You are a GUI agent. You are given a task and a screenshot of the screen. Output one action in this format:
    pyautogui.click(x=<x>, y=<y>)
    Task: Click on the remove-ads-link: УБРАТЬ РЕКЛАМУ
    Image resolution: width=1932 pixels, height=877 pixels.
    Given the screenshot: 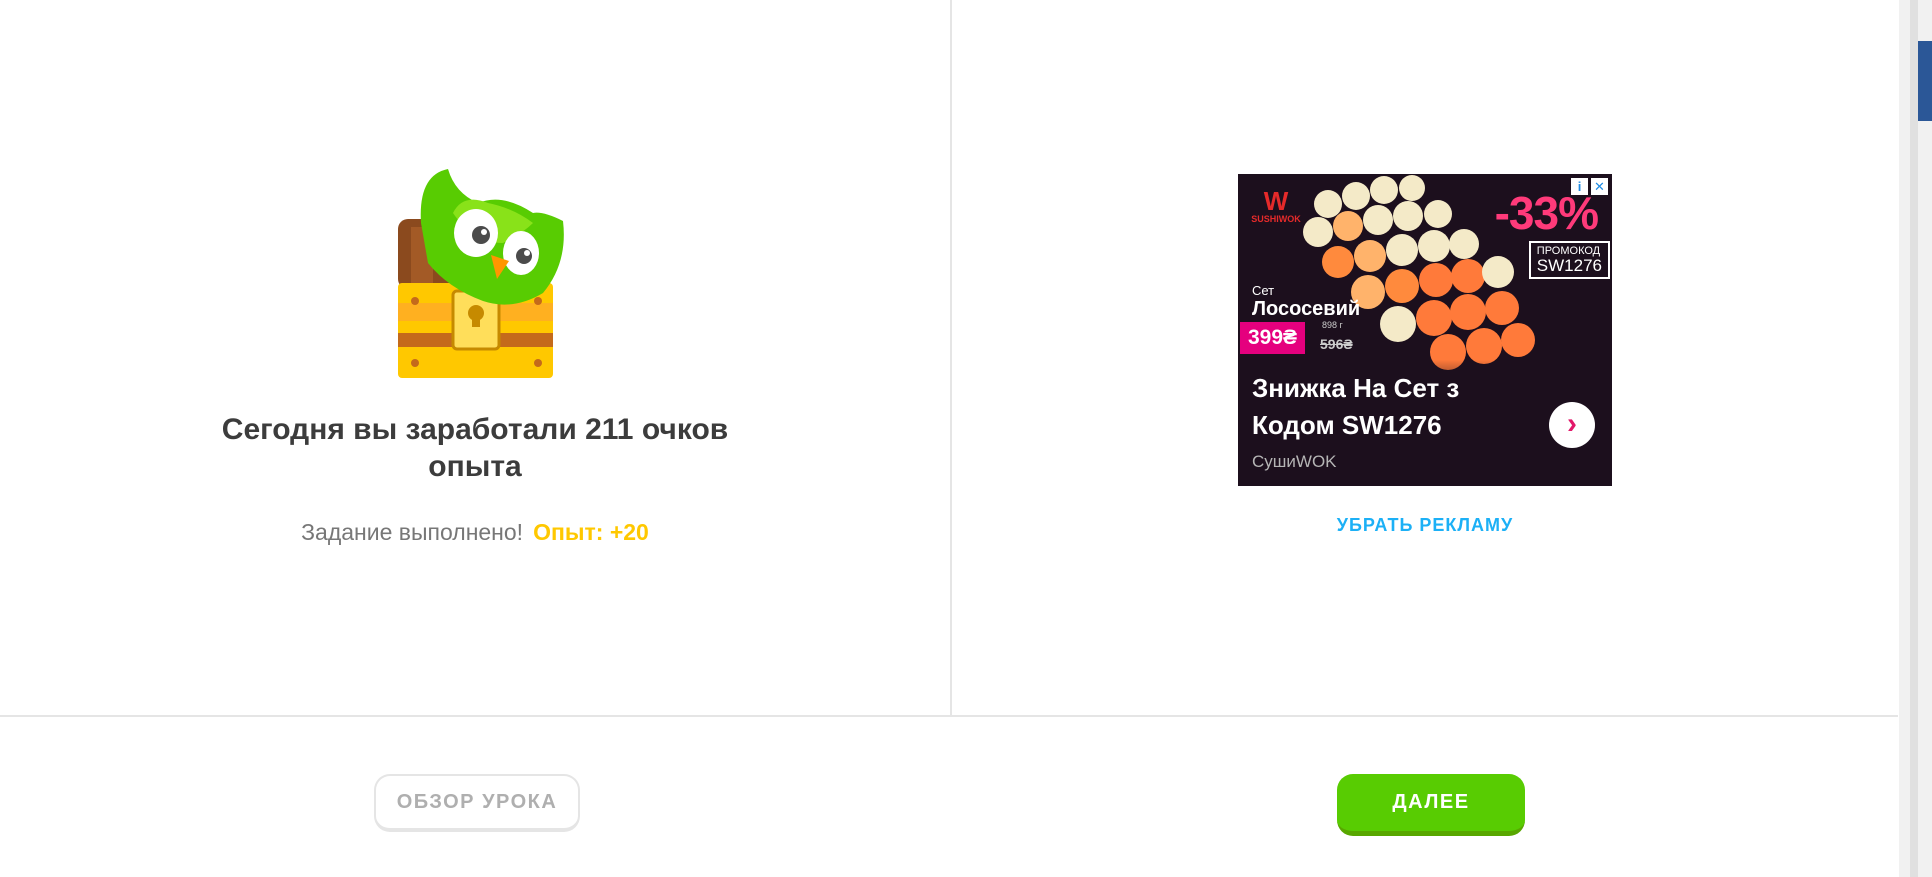 What is the action you would take?
    pyautogui.click(x=1425, y=525)
    